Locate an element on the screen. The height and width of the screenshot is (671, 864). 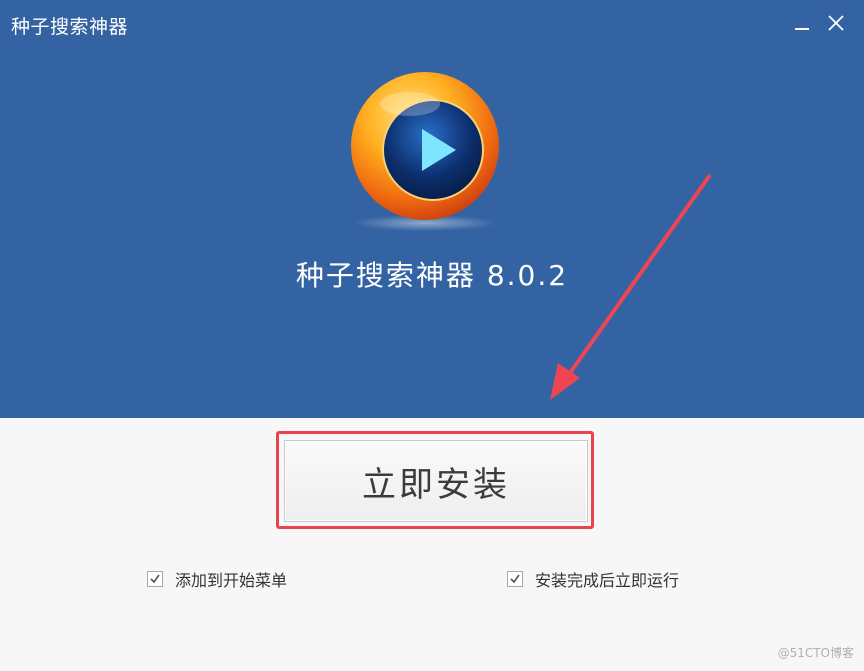
minimize-button is located at coordinates (802, 23).